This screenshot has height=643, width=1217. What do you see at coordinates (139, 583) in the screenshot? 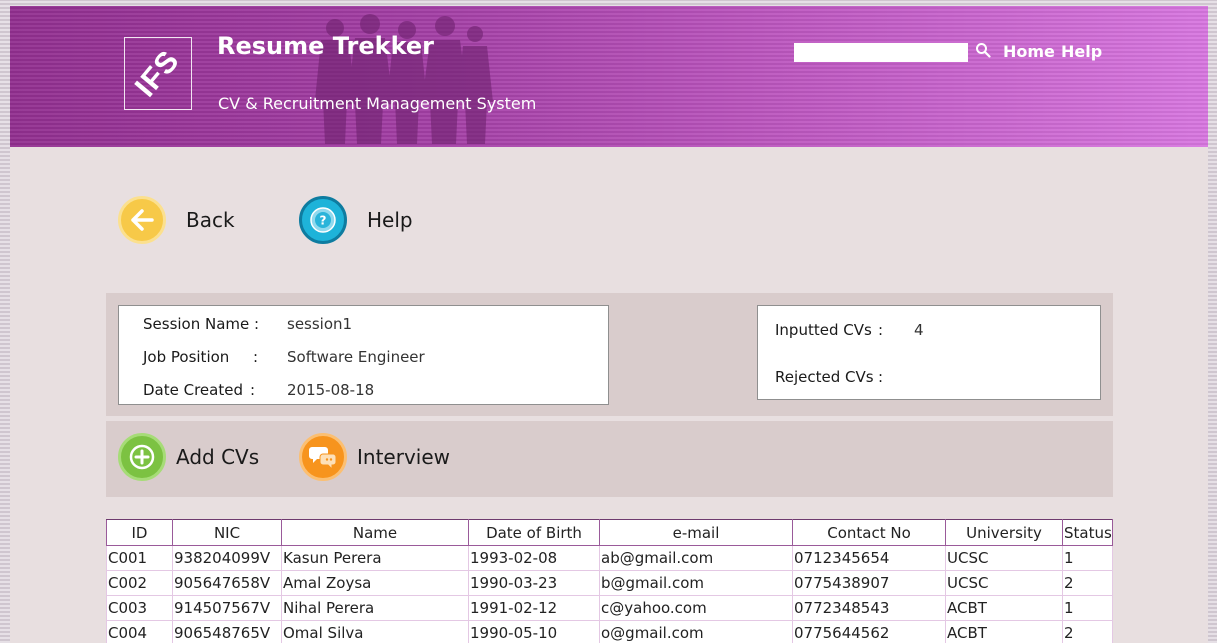
I see `cell-id: C002` at bounding box center [139, 583].